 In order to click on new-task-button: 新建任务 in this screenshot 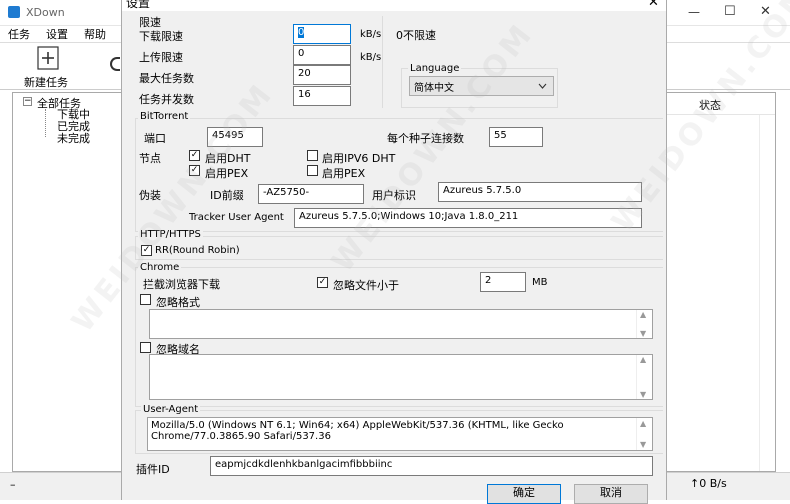, I will do `click(48, 67)`.